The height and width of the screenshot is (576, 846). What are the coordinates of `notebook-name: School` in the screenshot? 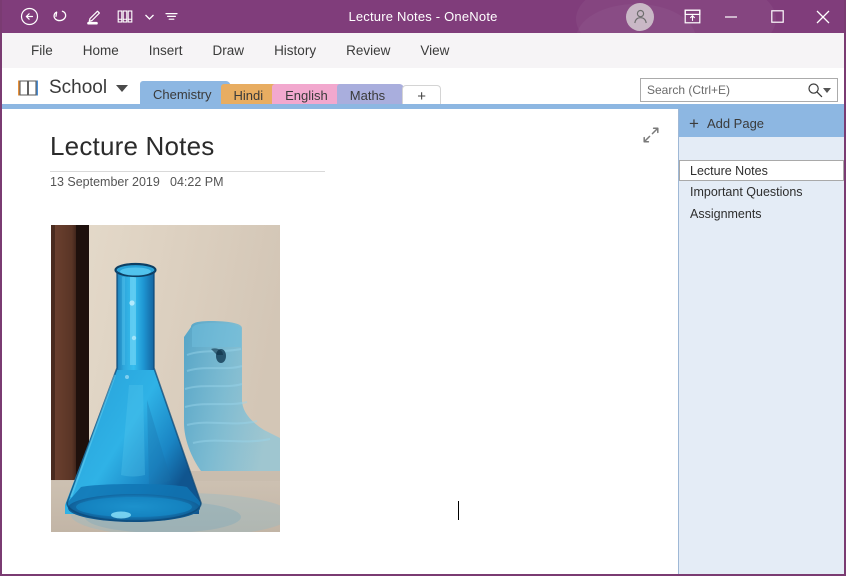 It's located at (78, 87).